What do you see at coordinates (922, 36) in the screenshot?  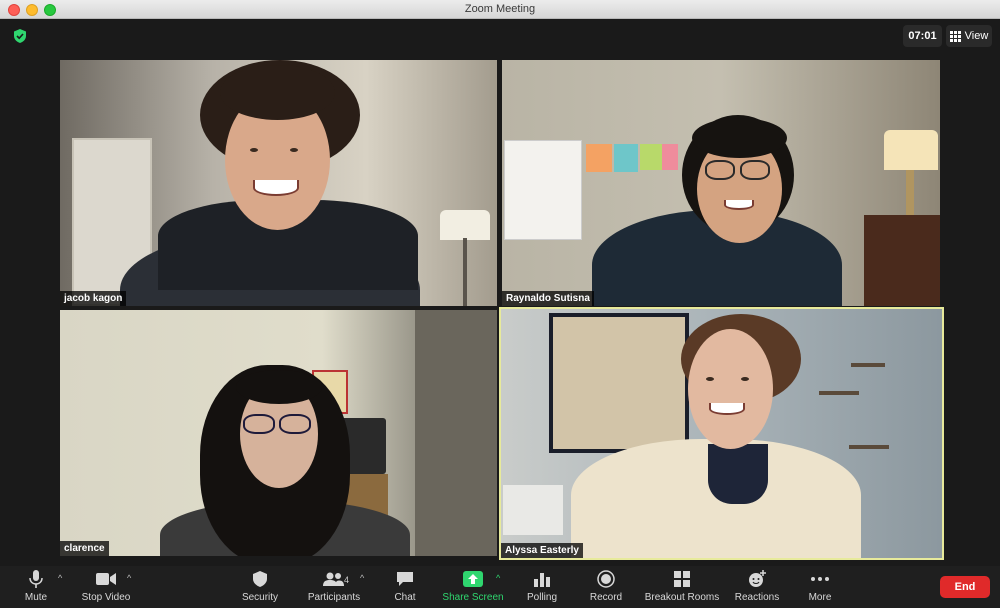 I see `meeting-timer: 07:01` at bounding box center [922, 36].